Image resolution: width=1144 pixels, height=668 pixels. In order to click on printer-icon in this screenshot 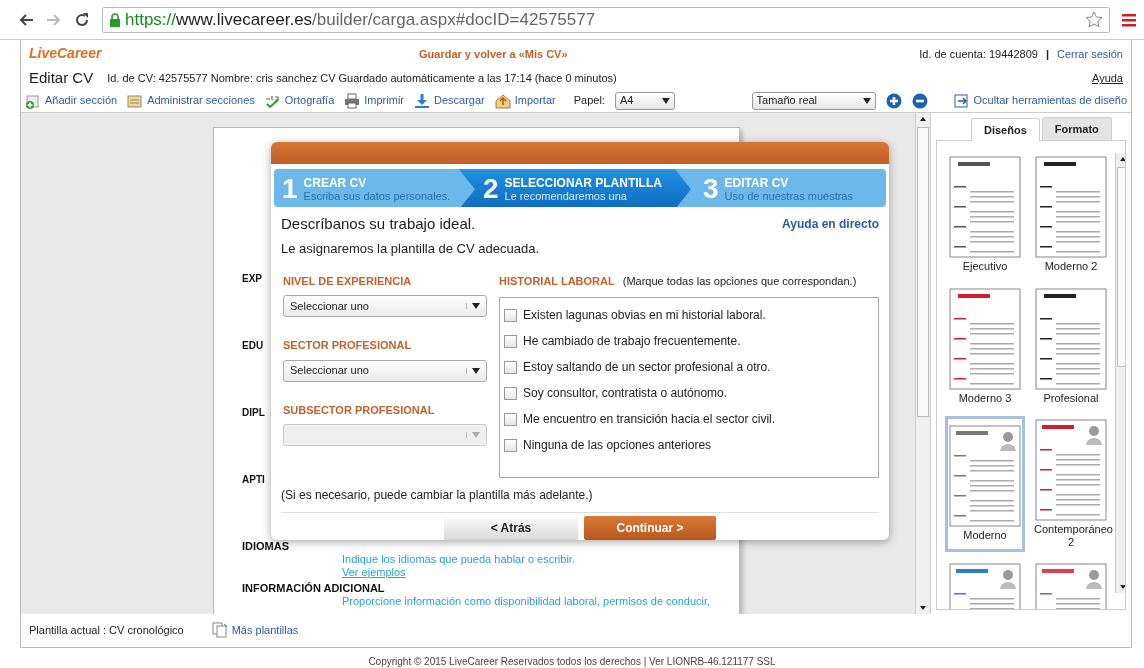, I will do `click(352, 100)`.